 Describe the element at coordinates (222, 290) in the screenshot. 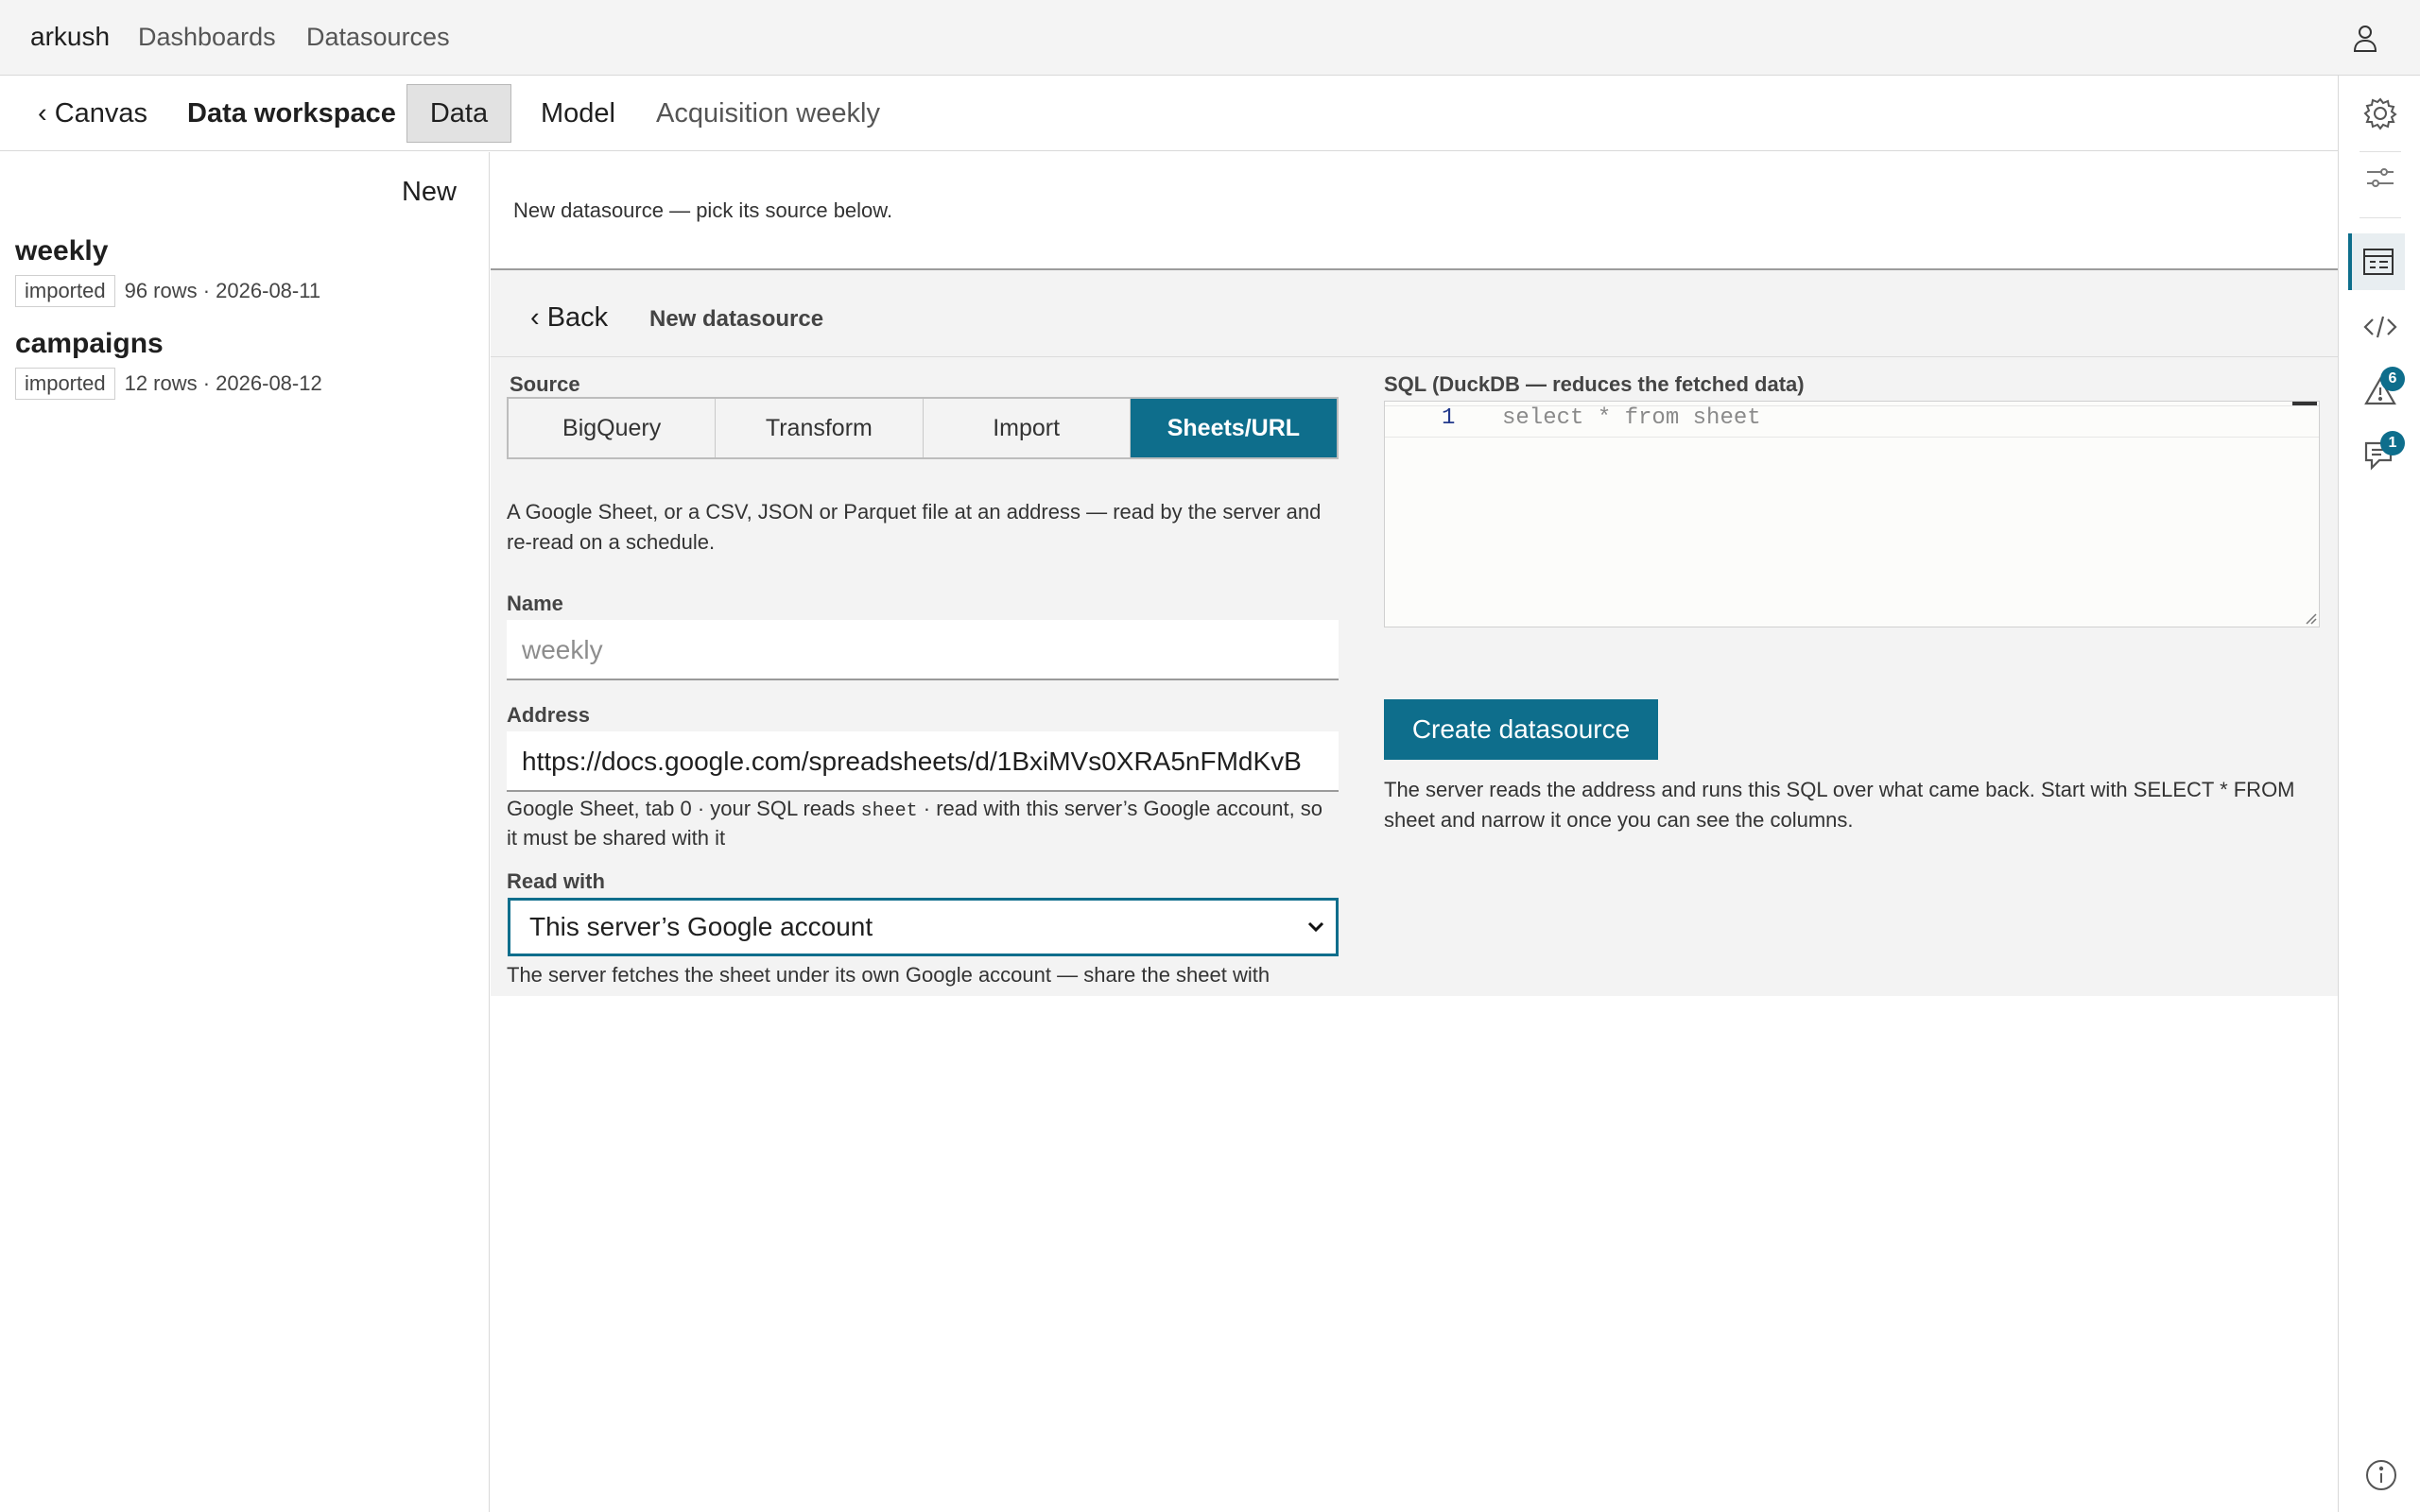

I see `datasource-meta: 96 rows · 2026-08-11` at that location.